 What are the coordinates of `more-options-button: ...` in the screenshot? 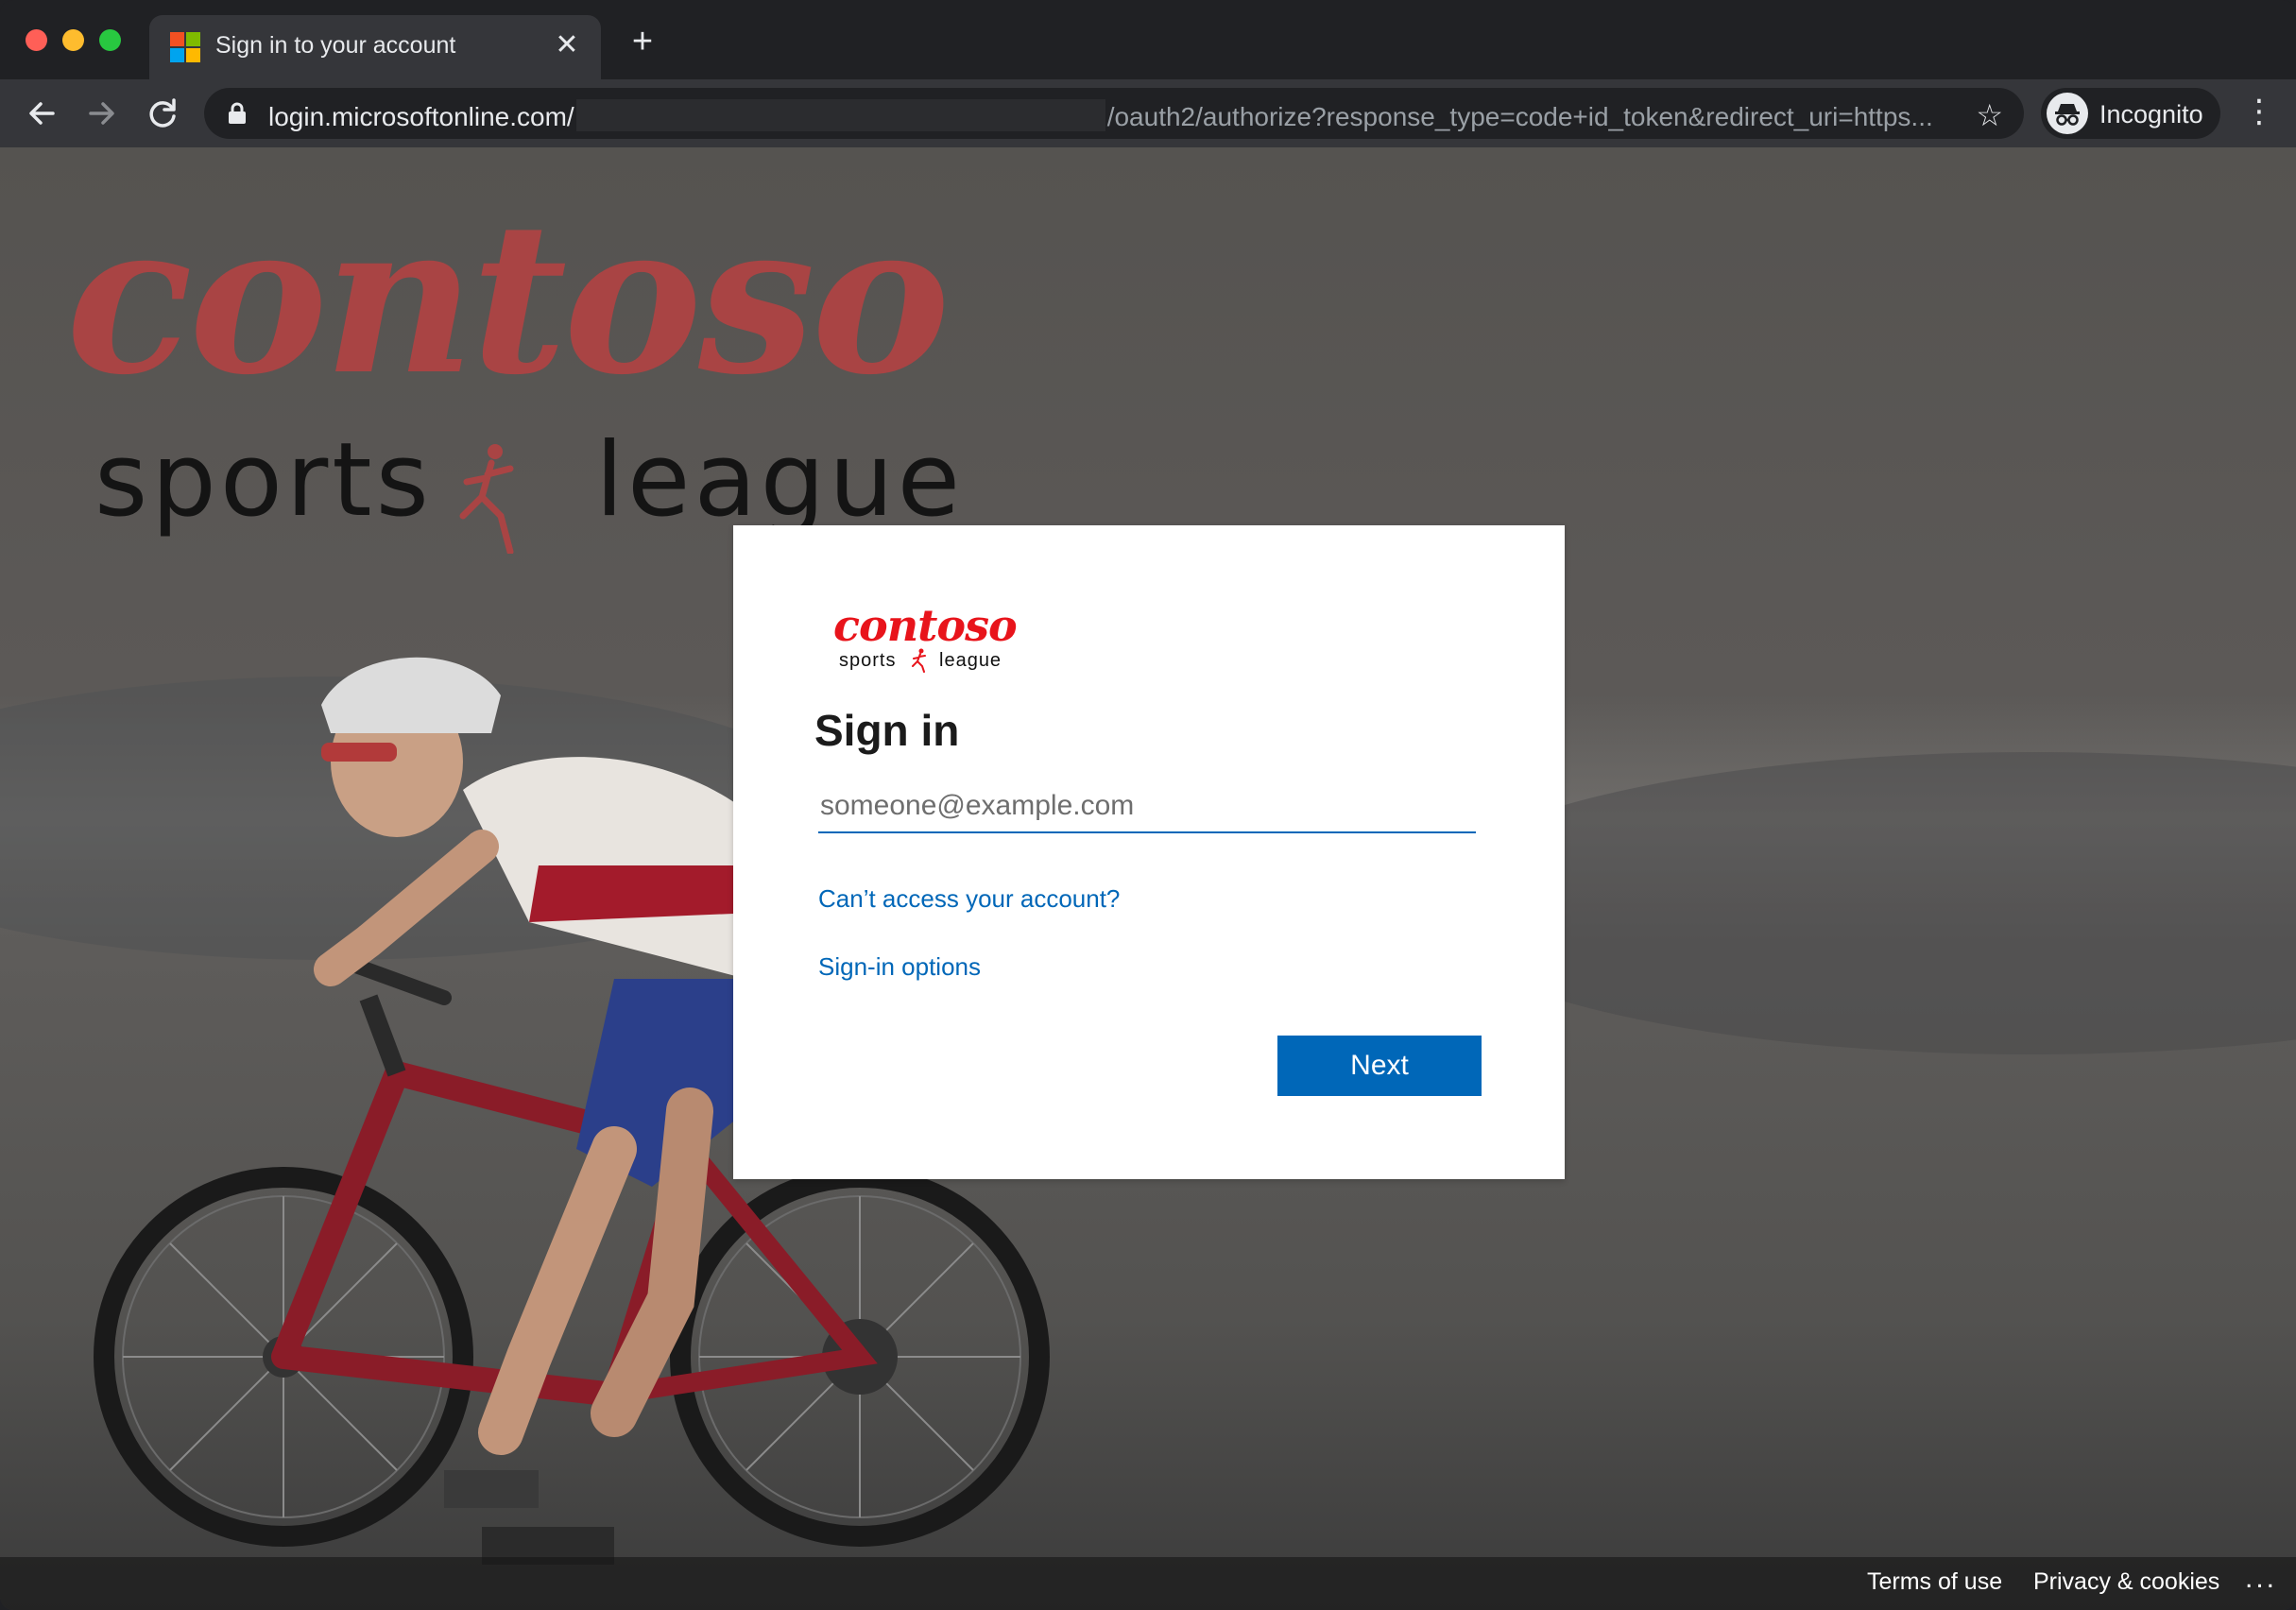 It's located at (2261, 1579).